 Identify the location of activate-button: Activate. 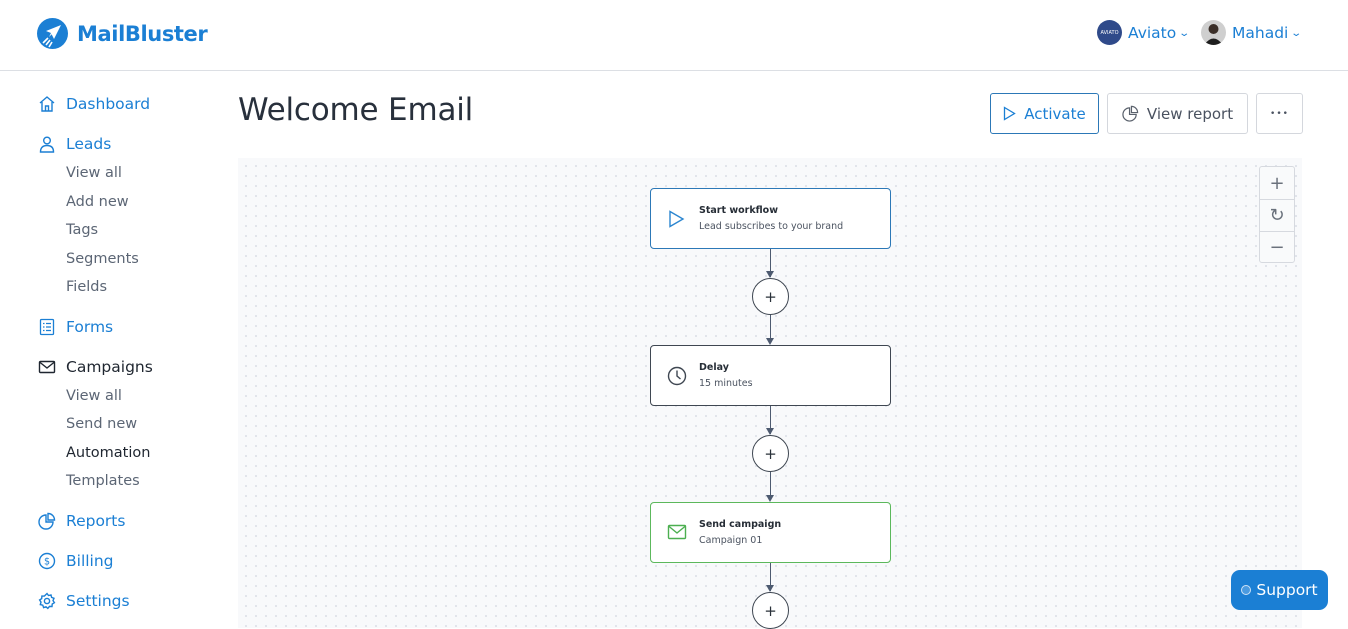
(1044, 113).